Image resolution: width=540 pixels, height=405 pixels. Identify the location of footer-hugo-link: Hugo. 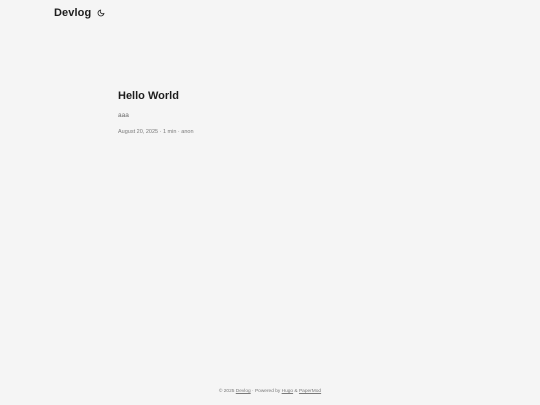
(287, 391).